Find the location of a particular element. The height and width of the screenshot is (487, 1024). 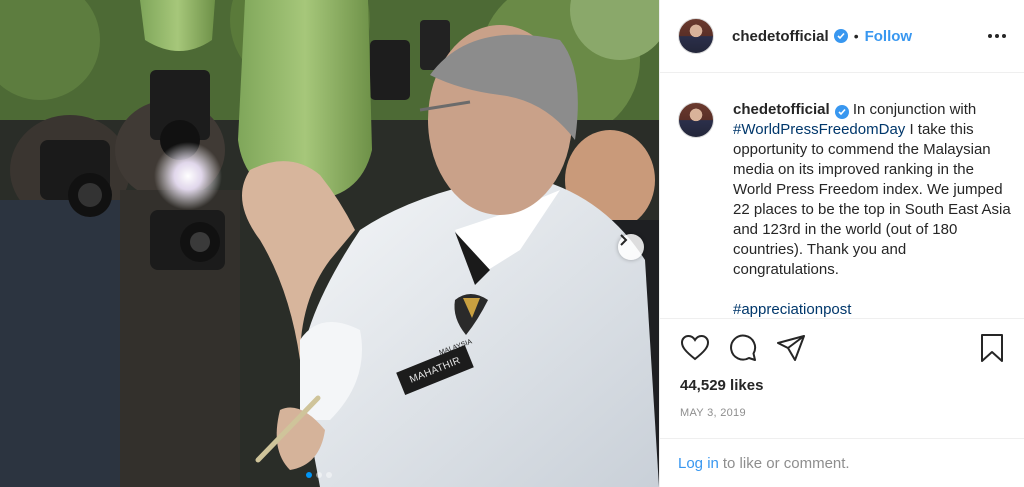

hashtag-link: #appreciationpost is located at coordinates (792, 309).